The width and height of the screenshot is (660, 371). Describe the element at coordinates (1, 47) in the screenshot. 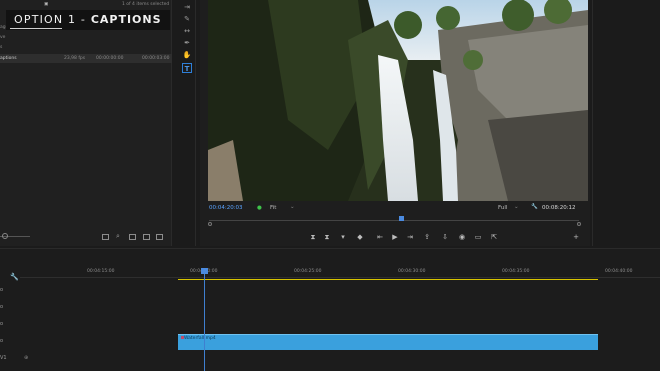

I see `sidebar-label-3: s` at that location.